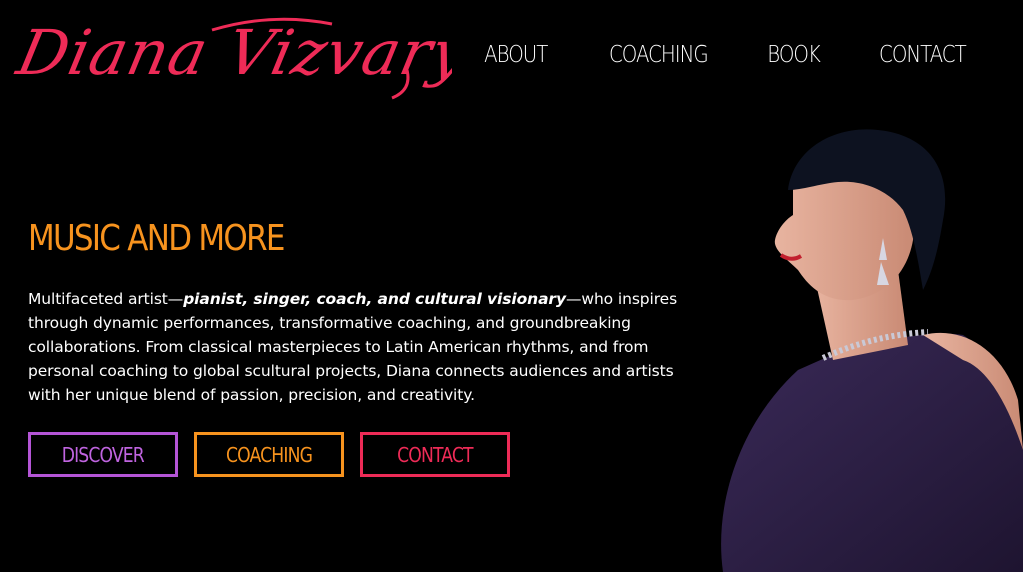  I want to click on discover-button: DISCOVER, so click(103, 454).